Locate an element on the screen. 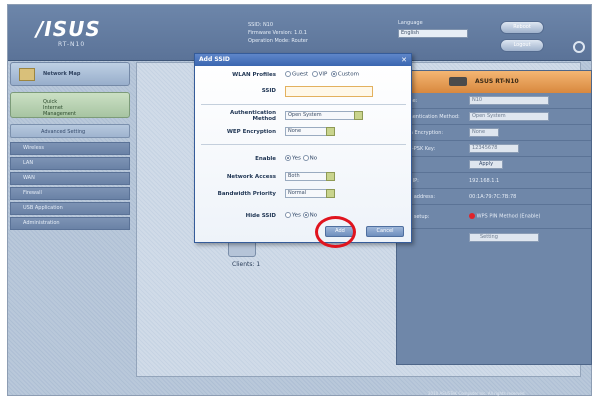 This screenshot has width=600, height=401. sidebar-item-firewall: Firewall is located at coordinates (70, 193).